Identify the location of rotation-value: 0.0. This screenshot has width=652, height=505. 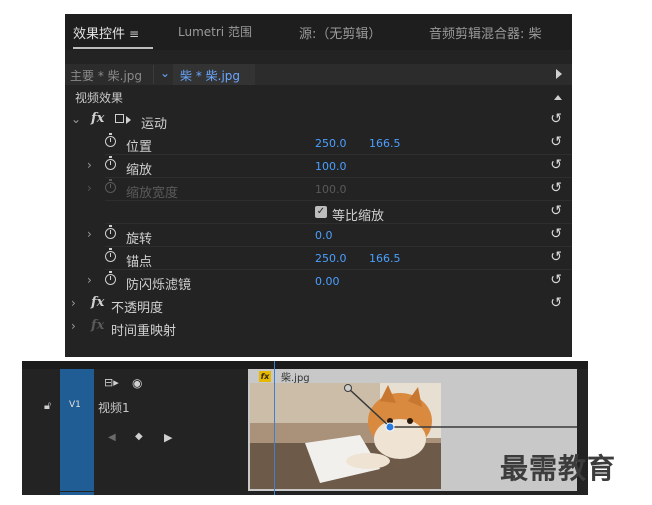
(324, 235).